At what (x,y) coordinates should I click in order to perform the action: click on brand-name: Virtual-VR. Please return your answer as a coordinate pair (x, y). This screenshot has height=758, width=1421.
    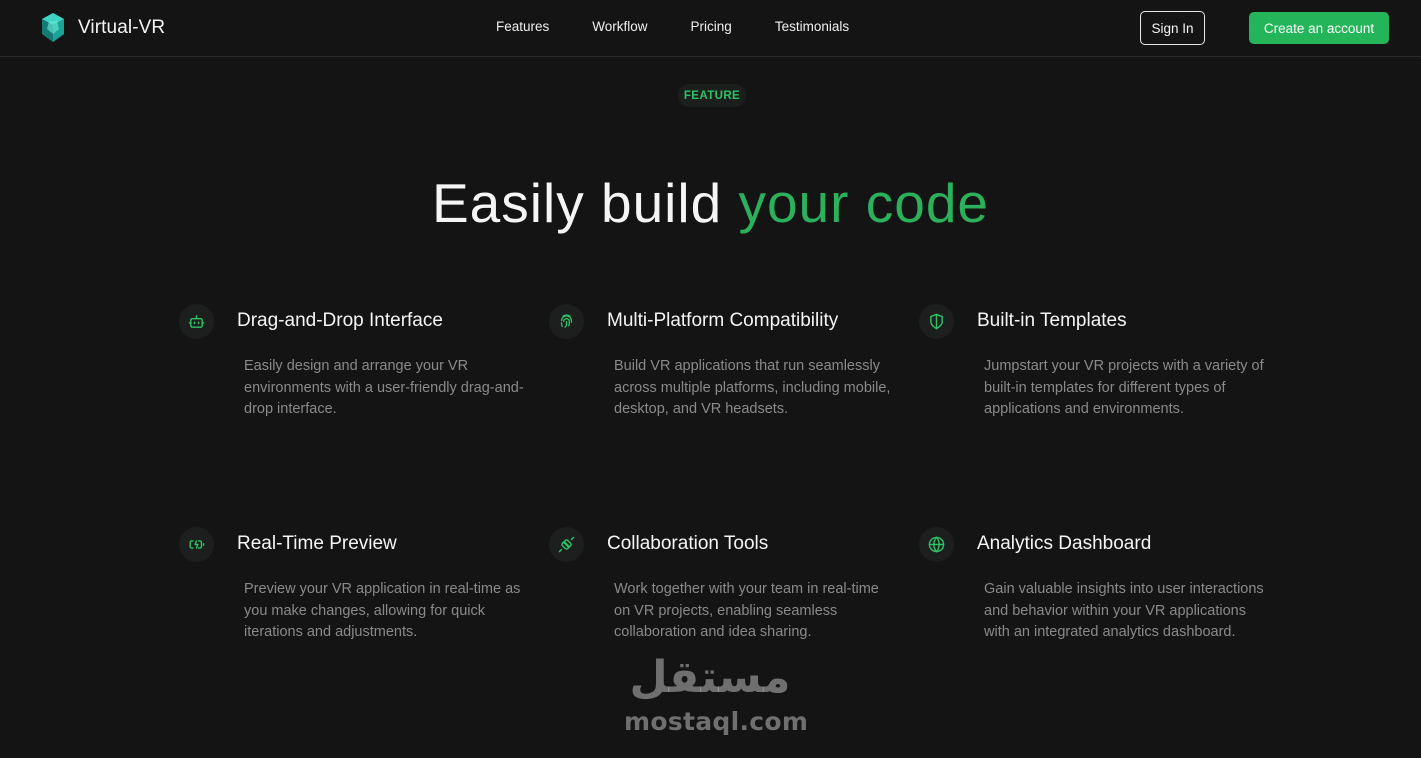
    Looking at the image, I should click on (122, 27).